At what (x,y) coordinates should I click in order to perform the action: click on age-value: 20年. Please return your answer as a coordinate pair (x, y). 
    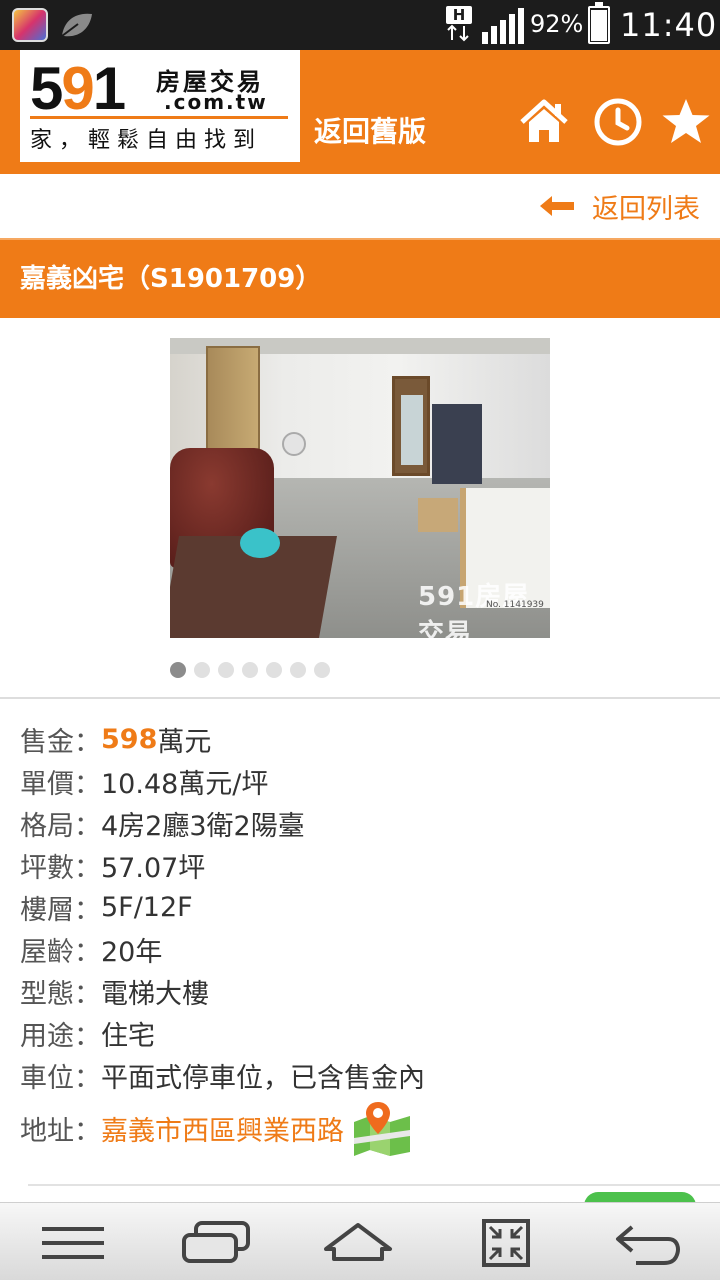
    Looking at the image, I should click on (132, 952).